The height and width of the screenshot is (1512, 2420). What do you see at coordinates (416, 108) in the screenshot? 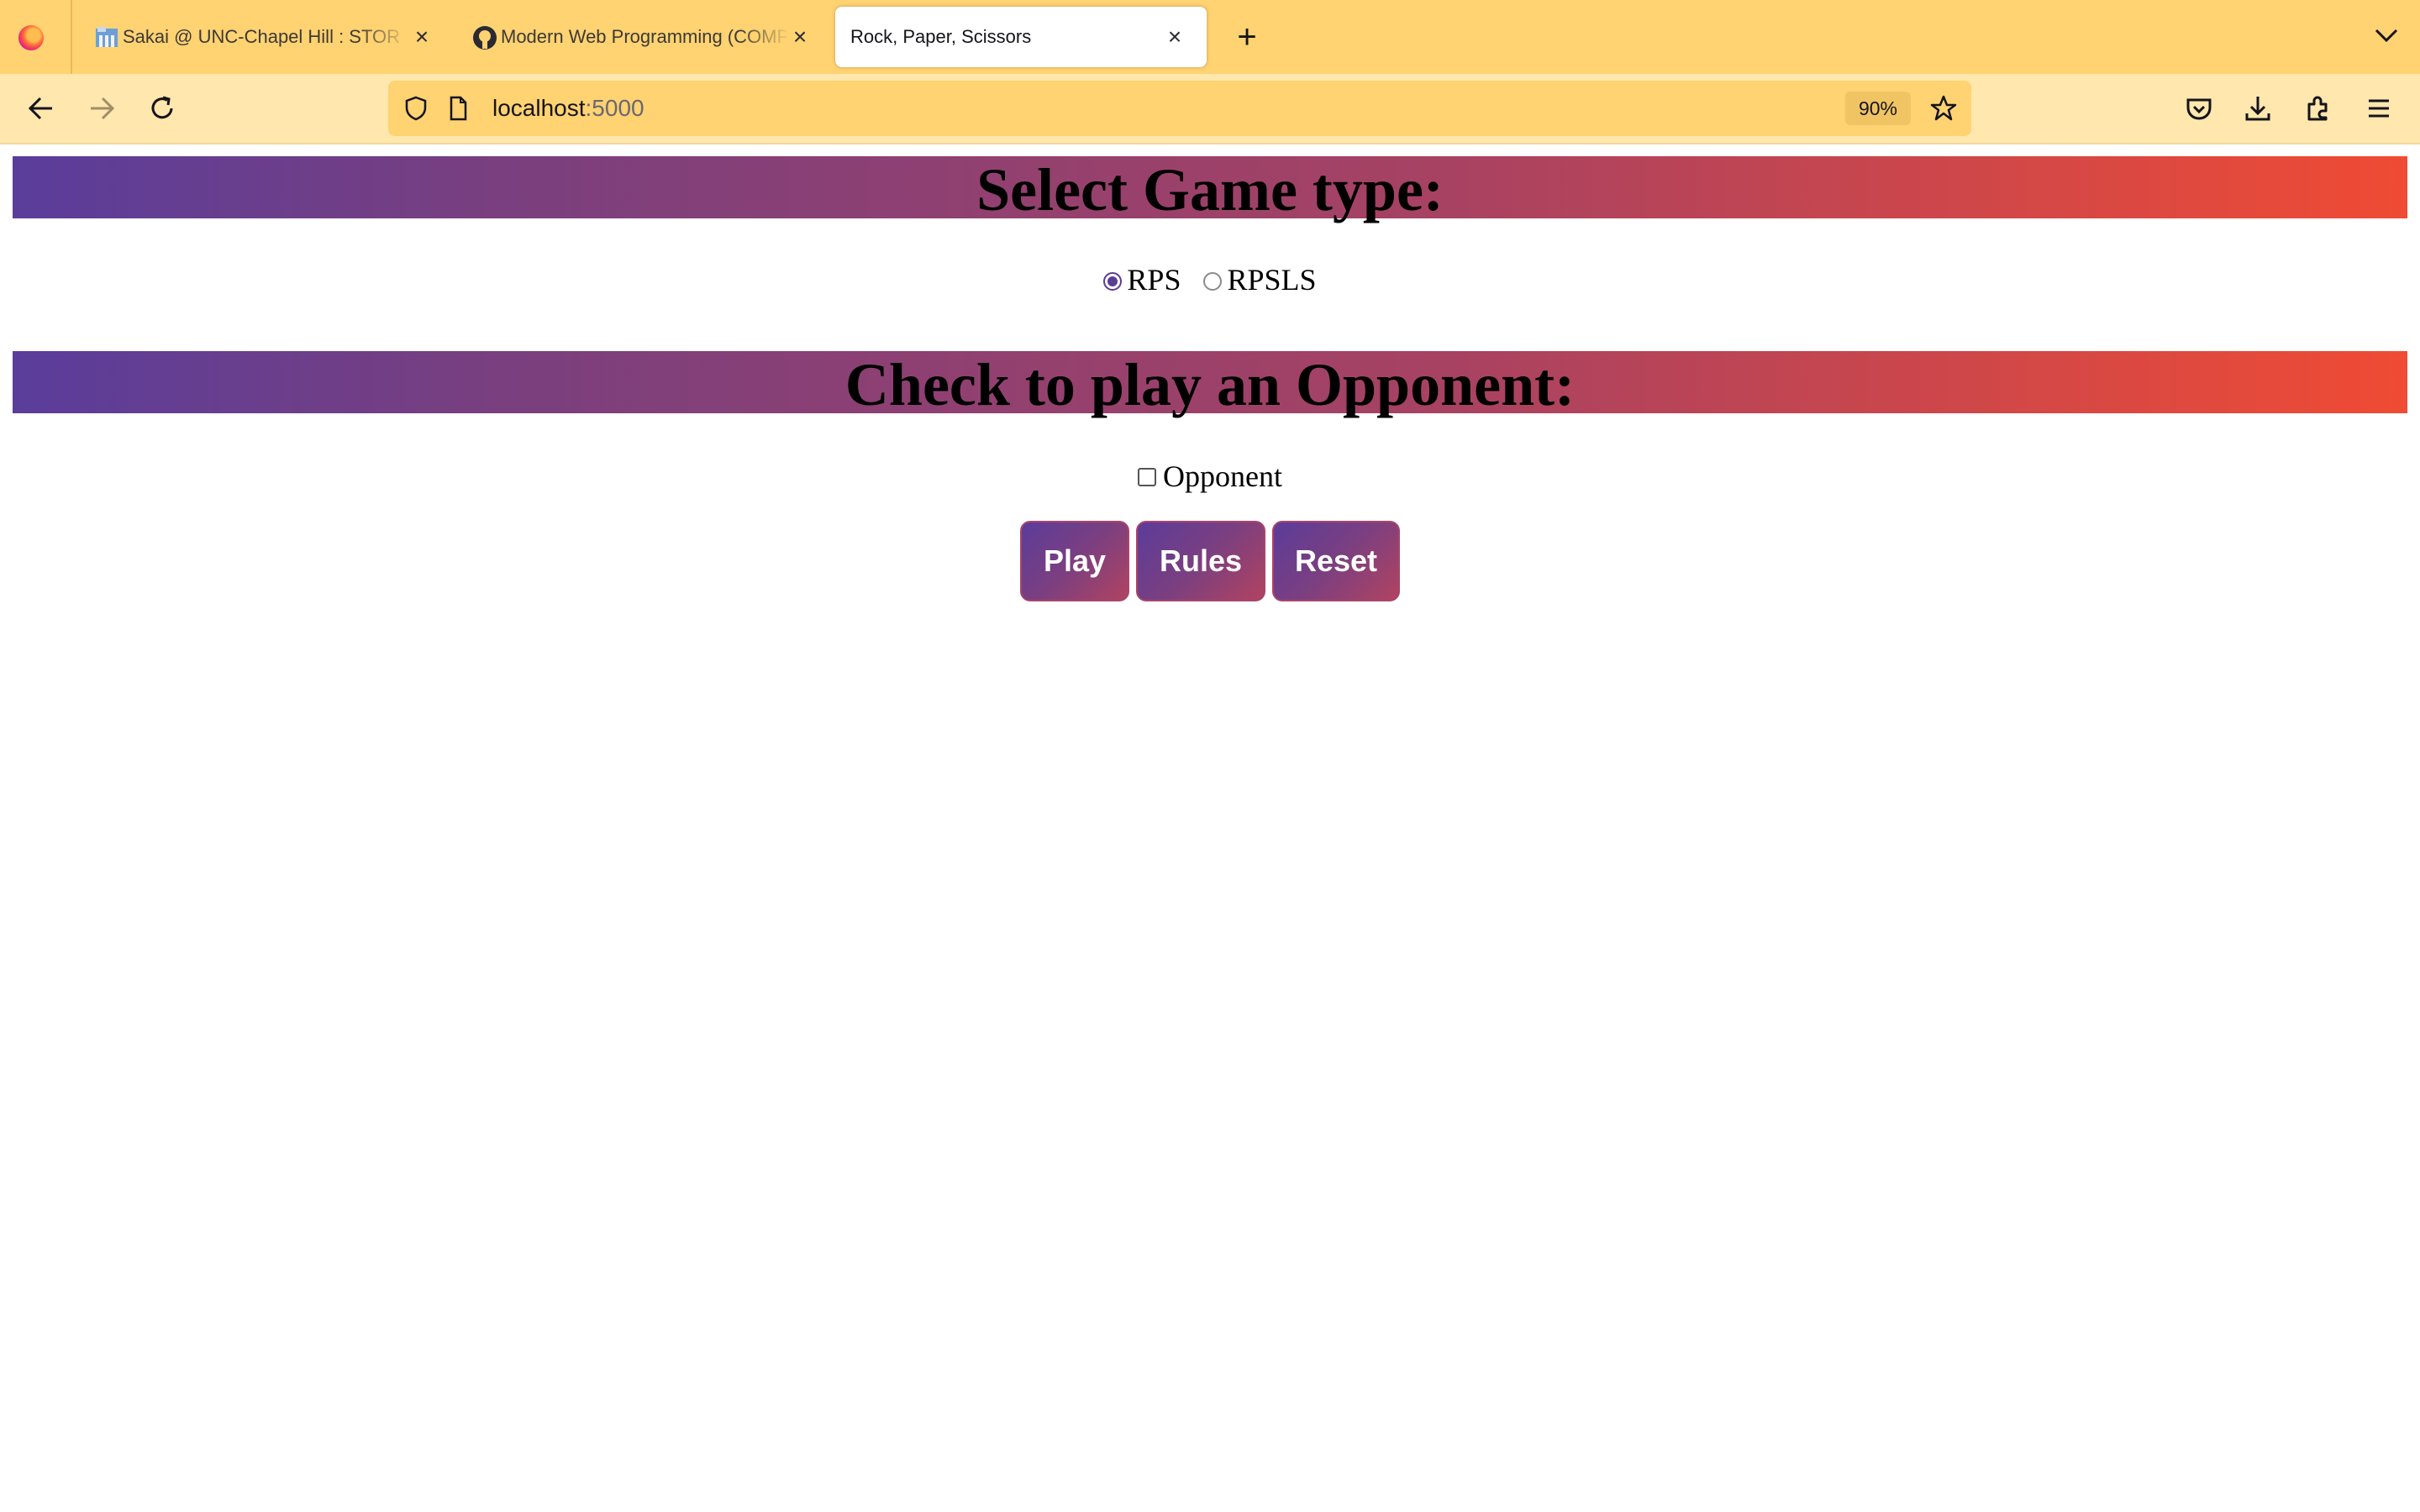
I see `shield-icon` at bounding box center [416, 108].